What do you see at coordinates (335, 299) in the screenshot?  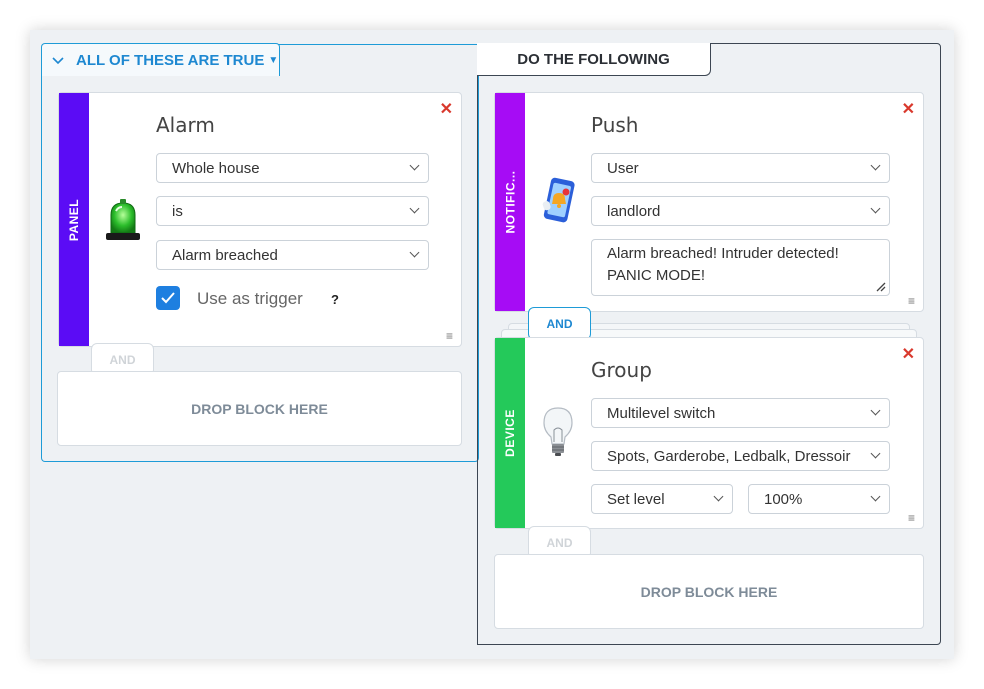 I see `help-icon: ?` at bounding box center [335, 299].